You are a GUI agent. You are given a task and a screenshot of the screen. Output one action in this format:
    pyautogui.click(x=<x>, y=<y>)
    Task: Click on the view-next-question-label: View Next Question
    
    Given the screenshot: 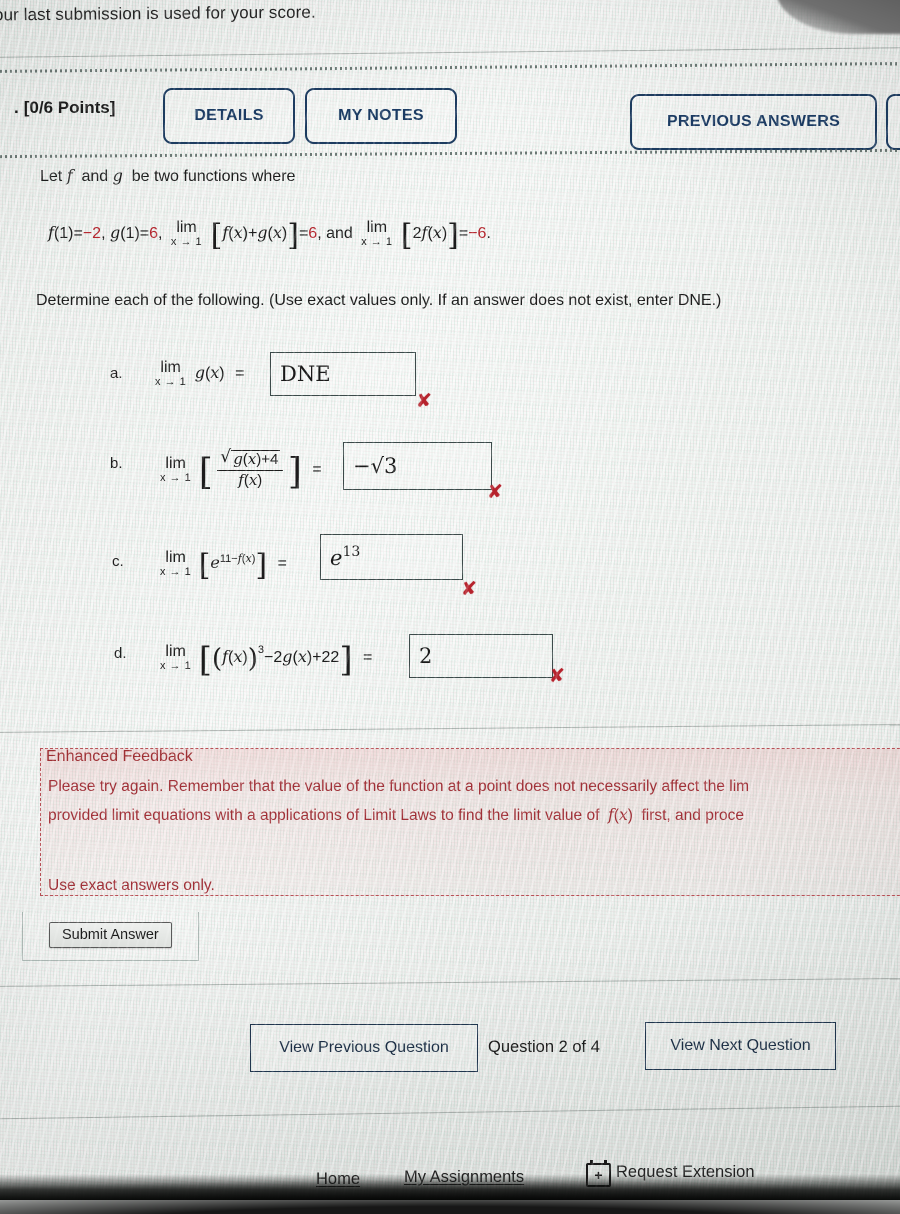 What is the action you would take?
    pyautogui.click(x=740, y=1045)
    